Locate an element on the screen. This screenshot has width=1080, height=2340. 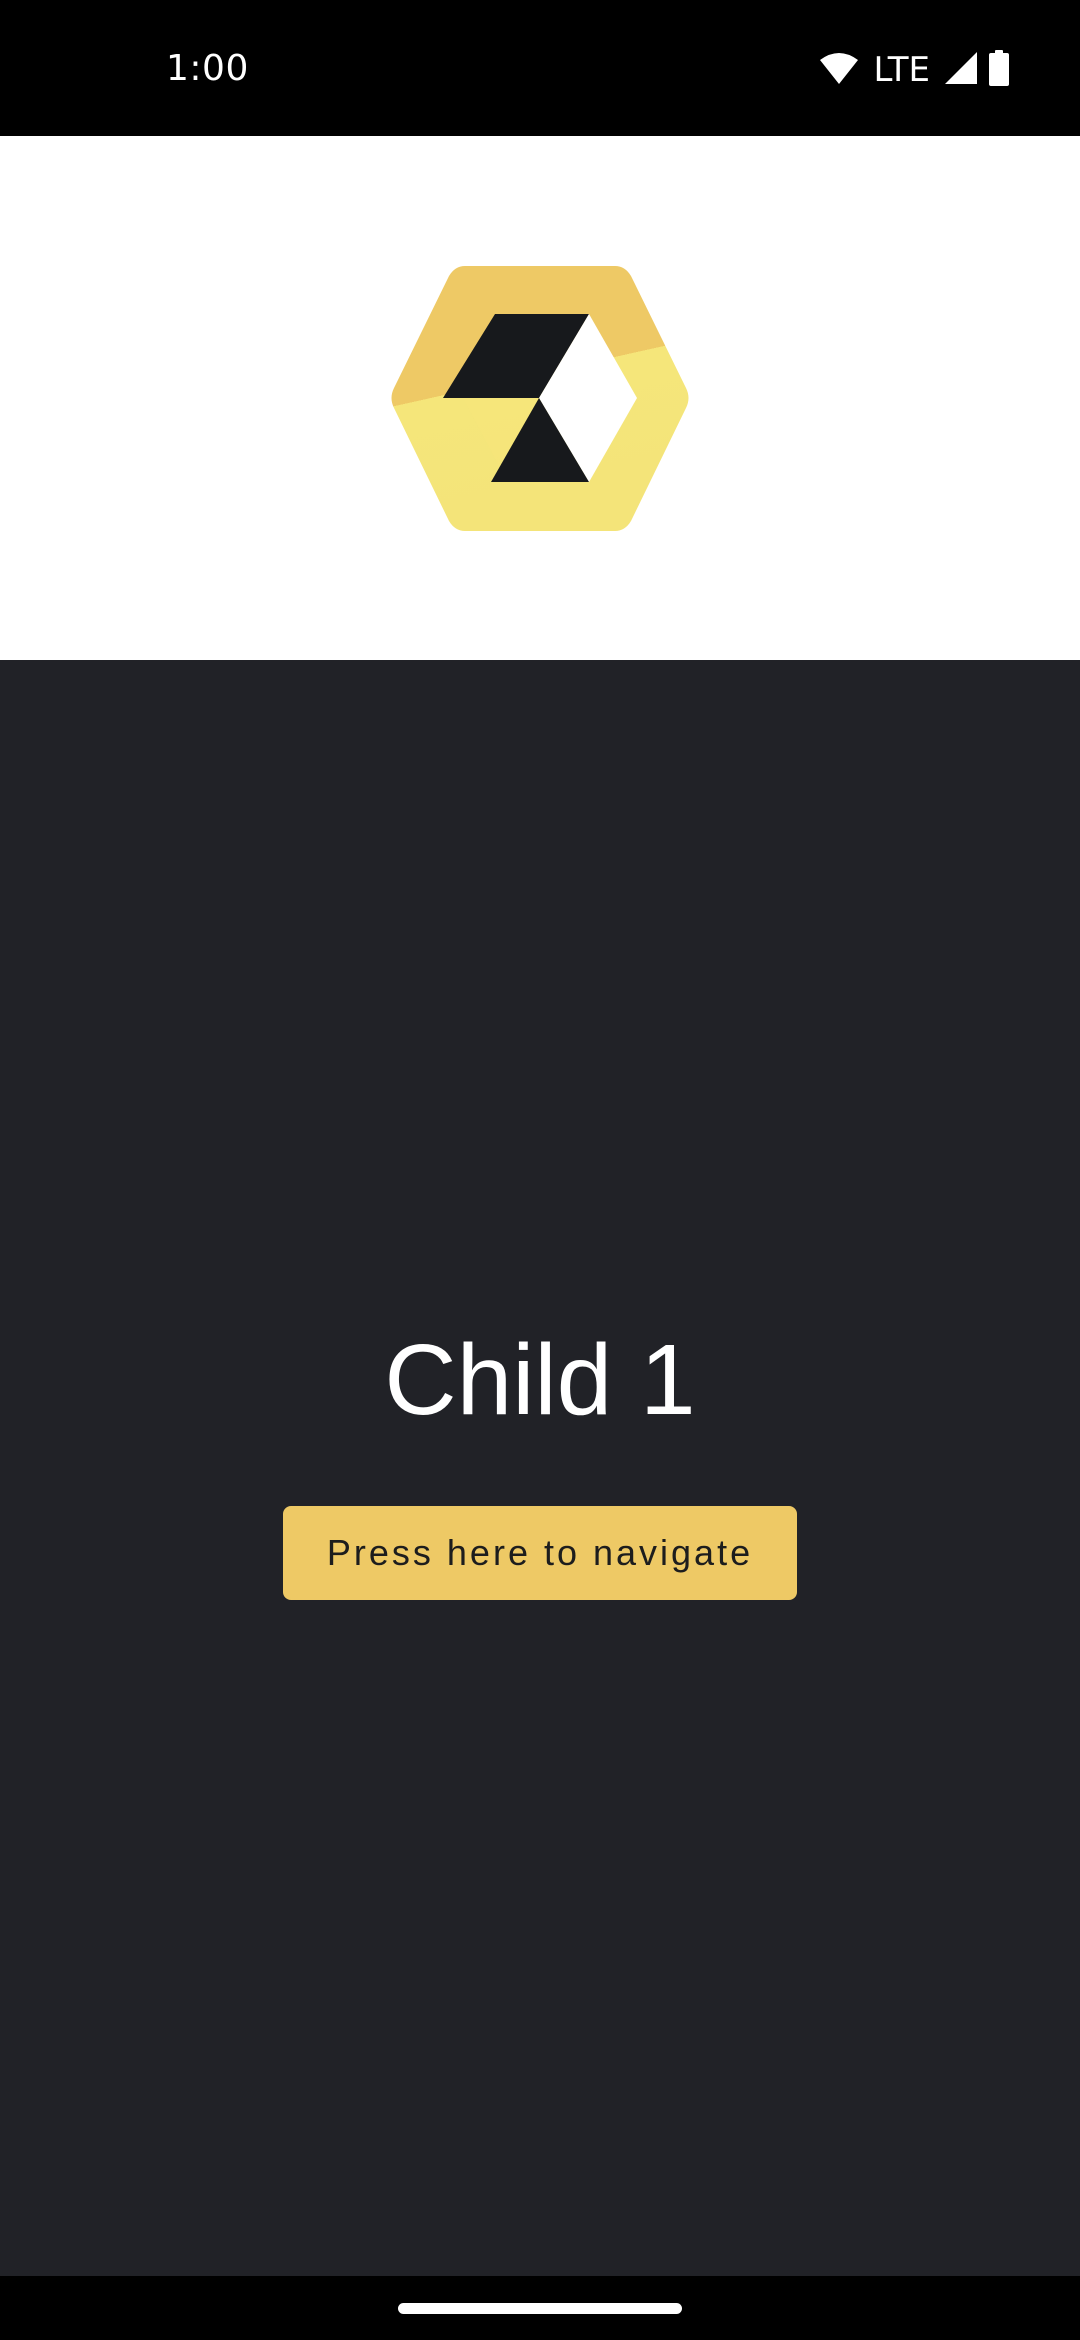
status-bar: 1:00 LTE is located at coordinates (540, 68).